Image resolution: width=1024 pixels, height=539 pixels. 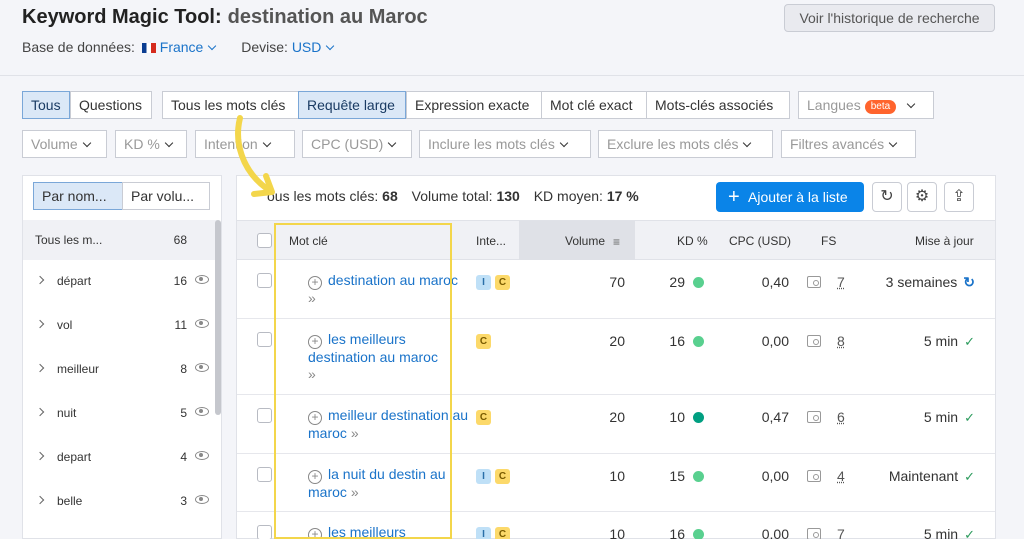 What do you see at coordinates (352, 105) in the screenshot?
I see `filter-broad-match: Requête large` at bounding box center [352, 105].